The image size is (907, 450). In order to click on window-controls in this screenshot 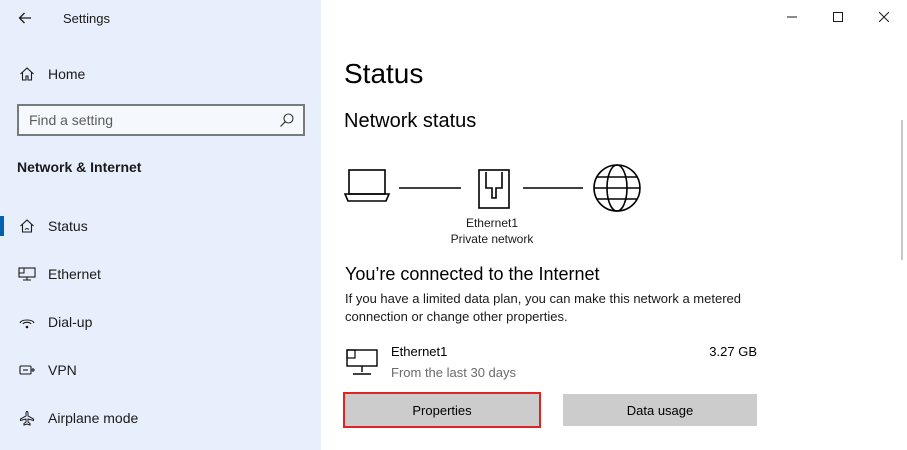, I will do `click(838, 17)`.